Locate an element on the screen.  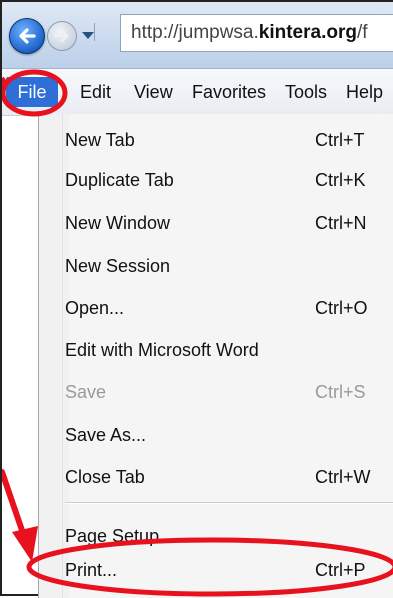
menu-item-new-tab: New Tab Ctrl+T is located at coordinates (215, 140).